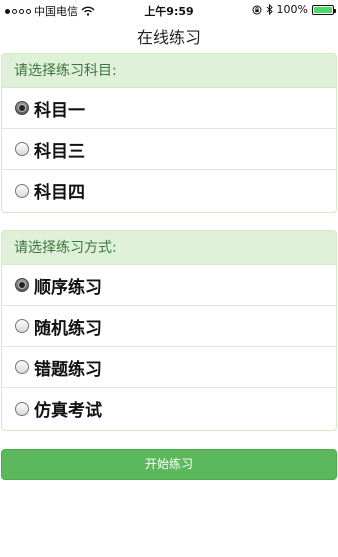 The height and width of the screenshot is (557, 338). Describe the element at coordinates (68, 369) in the screenshot. I see `option-label: 错题练习` at that location.